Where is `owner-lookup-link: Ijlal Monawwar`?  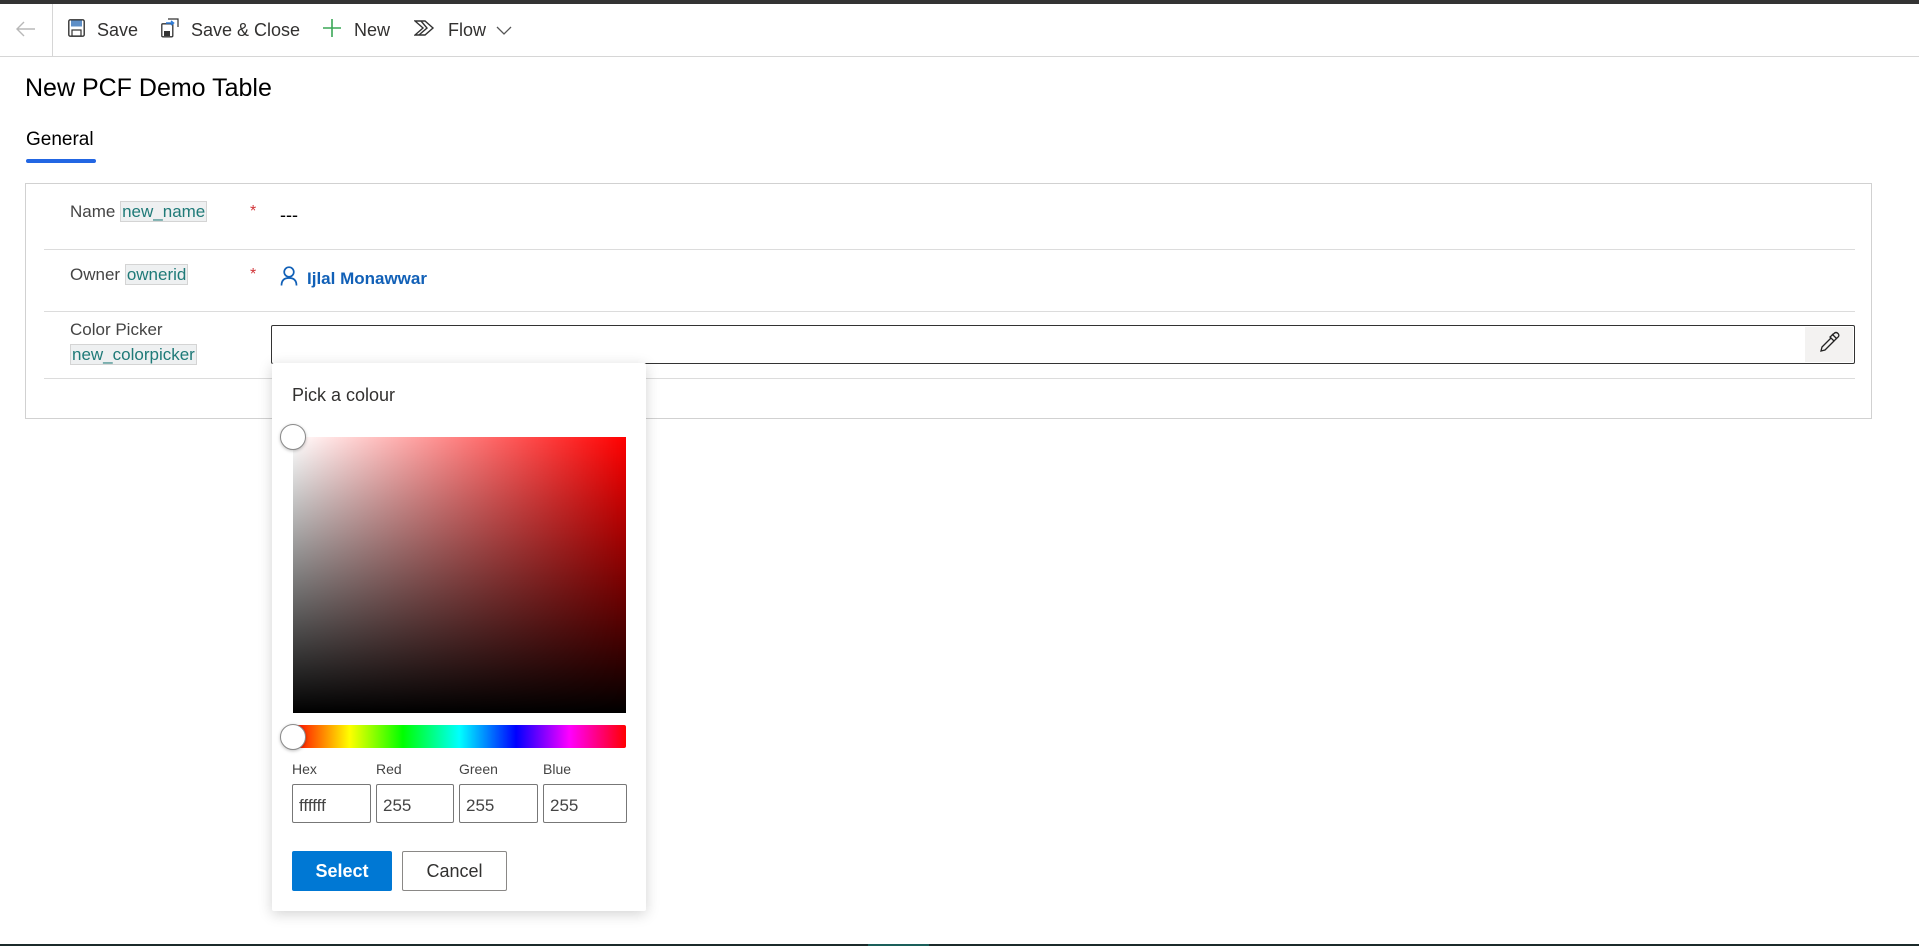 owner-lookup-link: Ijlal Monawwar is located at coordinates (353, 278).